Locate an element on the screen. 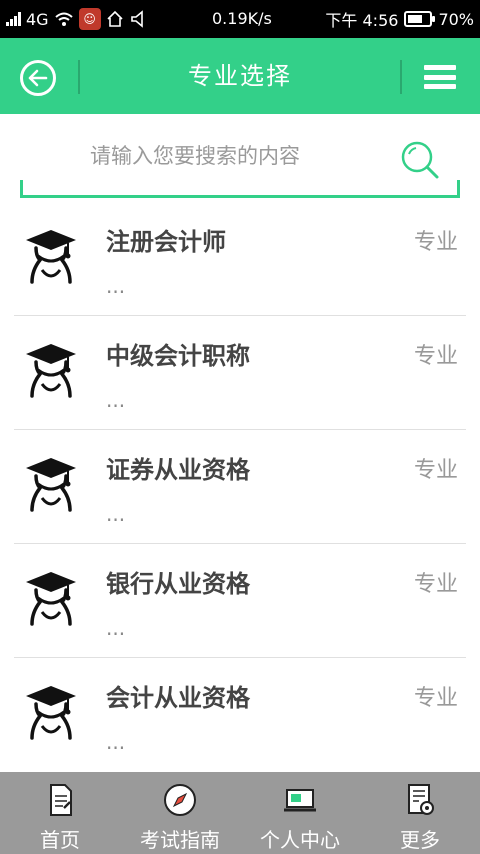 The height and width of the screenshot is (854, 480). network-type: 4G is located at coordinates (37, 19).